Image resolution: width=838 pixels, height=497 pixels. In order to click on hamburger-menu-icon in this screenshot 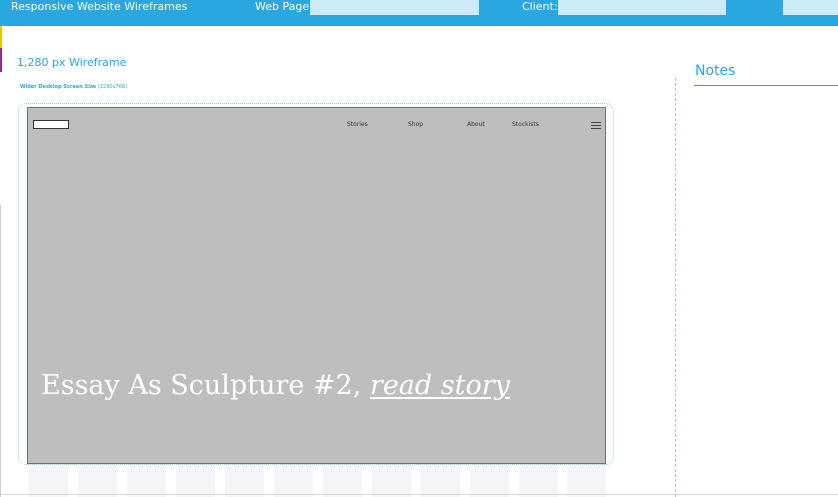, I will do `click(596, 125)`.